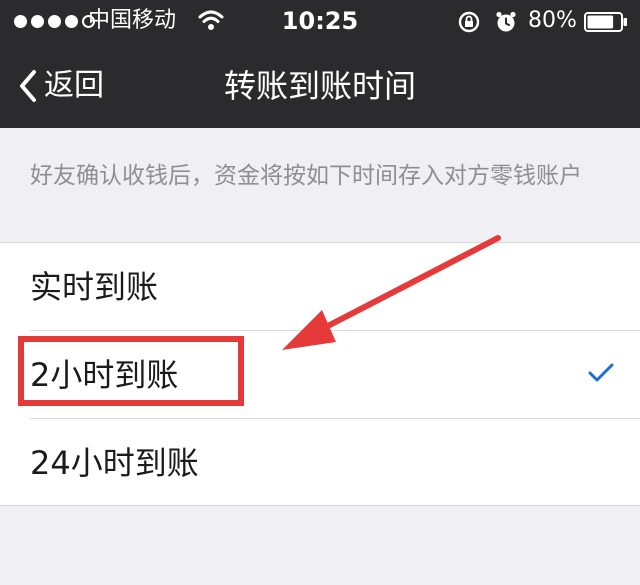 The height and width of the screenshot is (585, 640). Describe the element at coordinates (552, 20) in the screenshot. I see `battery-percentage: 80%` at that location.